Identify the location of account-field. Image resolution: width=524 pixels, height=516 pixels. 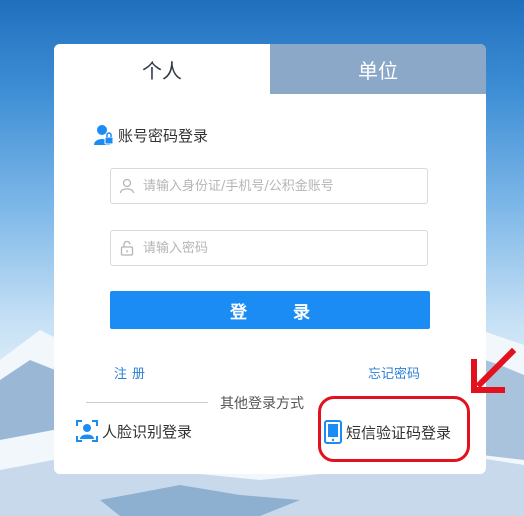
(269, 186).